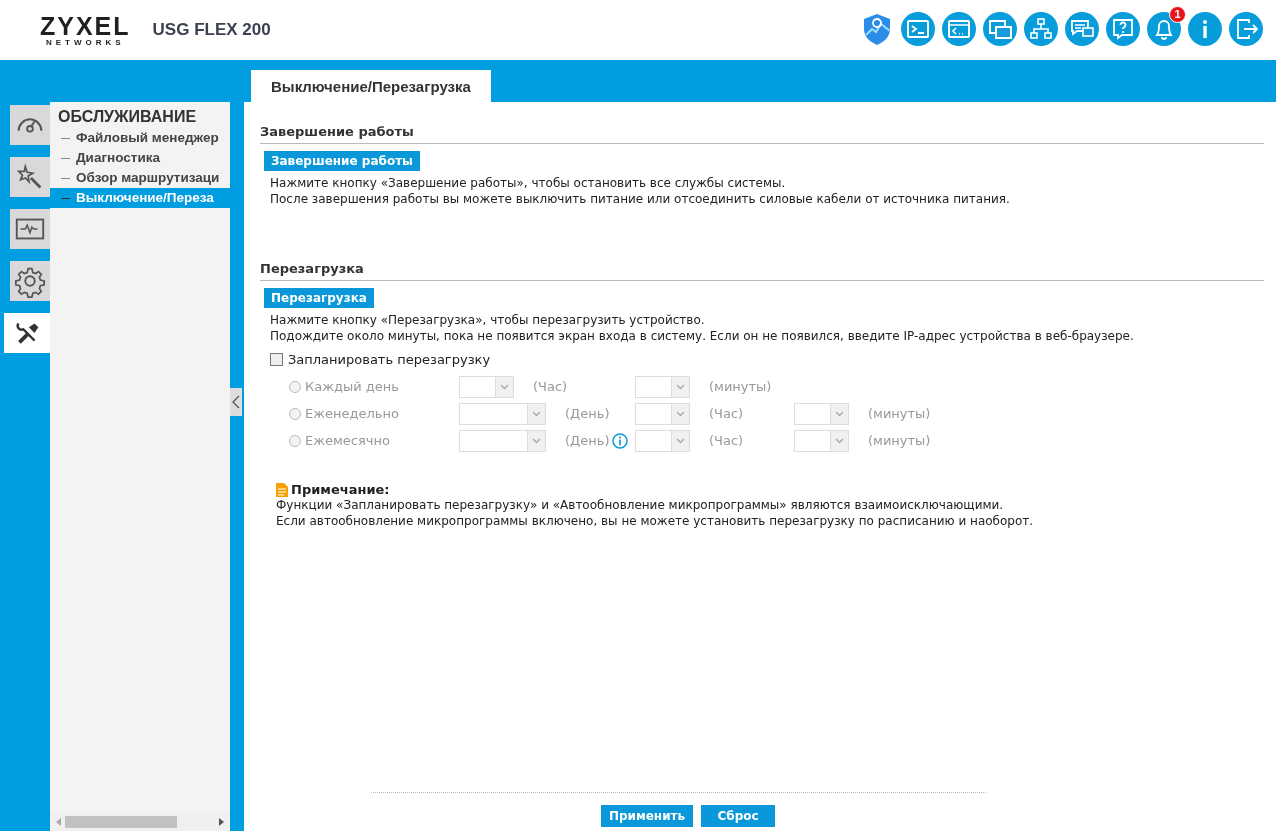 This screenshot has width=1276, height=831. I want to click on description-text: Нажмите кнопку «Перезагрузка», чтобы перезагрузить устройство., so click(487, 320).